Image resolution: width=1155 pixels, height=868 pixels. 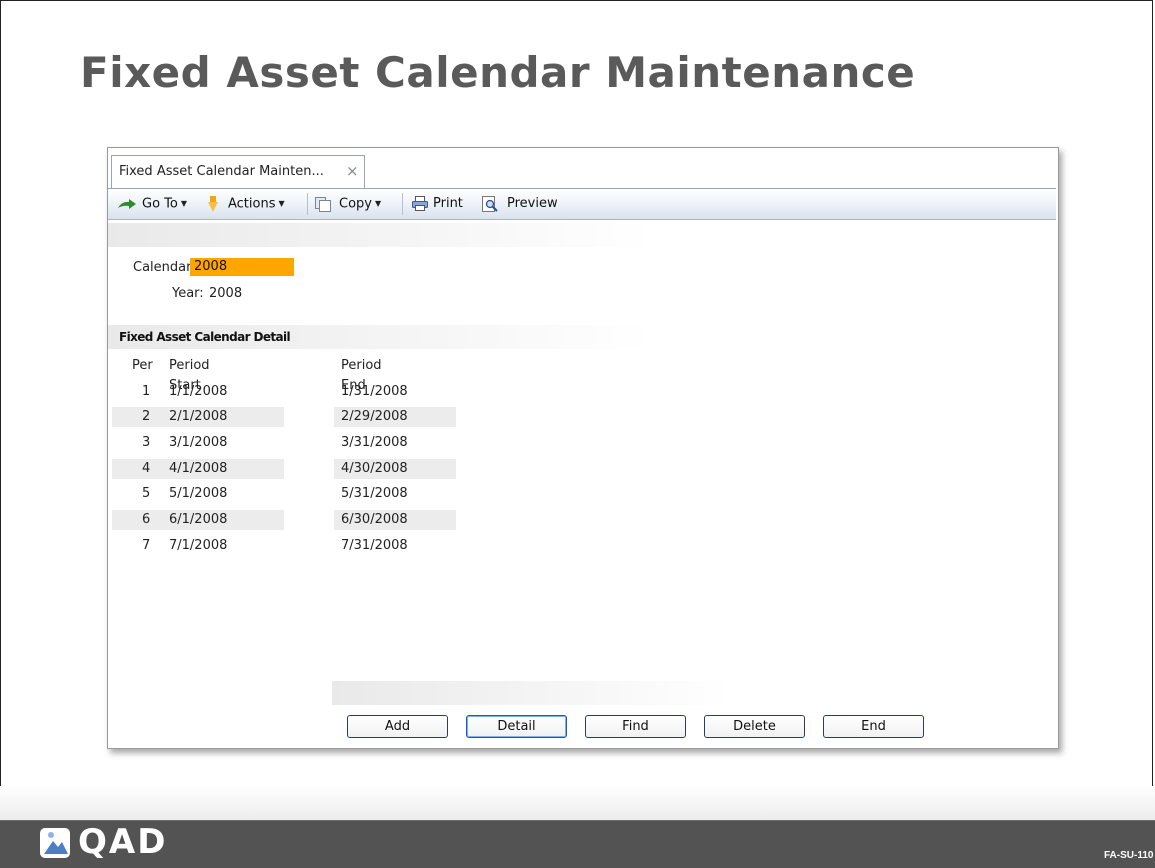 What do you see at coordinates (205, 337) in the screenshot?
I see `section-title: Fixed Asset Calendar Detail` at bounding box center [205, 337].